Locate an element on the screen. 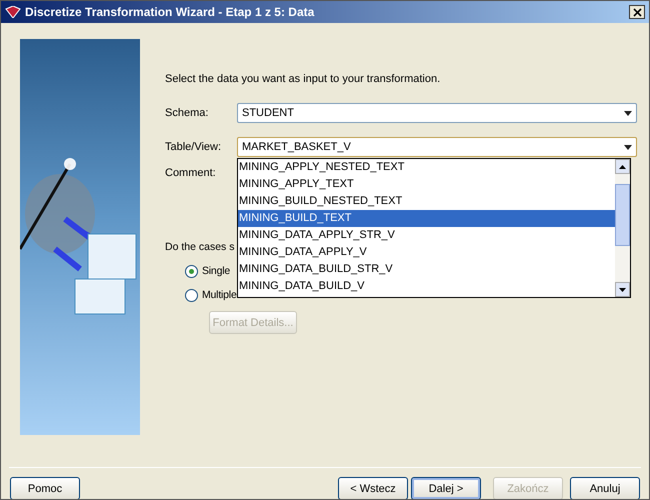 The width and height of the screenshot is (650, 500). scroll-up-icon is located at coordinates (622, 166).